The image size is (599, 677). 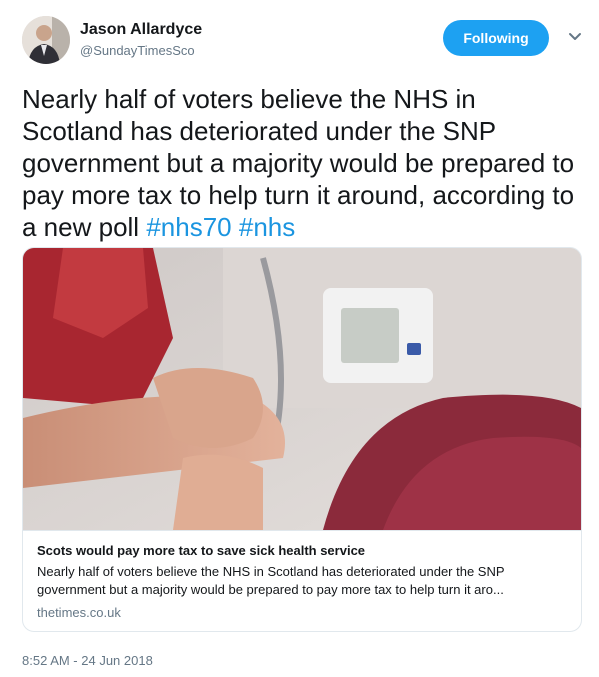 I want to click on author-name: Jason Allardyce, so click(x=141, y=30).